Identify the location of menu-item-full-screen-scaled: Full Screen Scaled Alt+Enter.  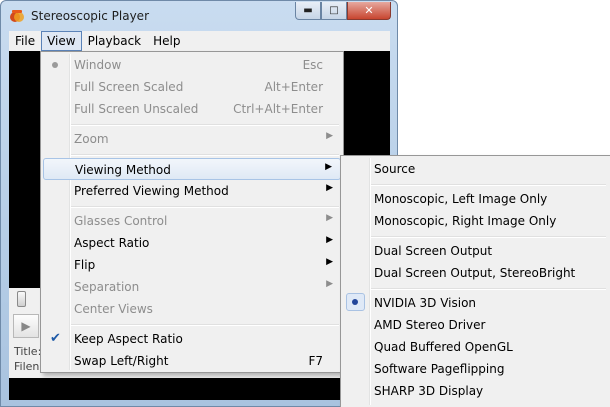
(192, 87).